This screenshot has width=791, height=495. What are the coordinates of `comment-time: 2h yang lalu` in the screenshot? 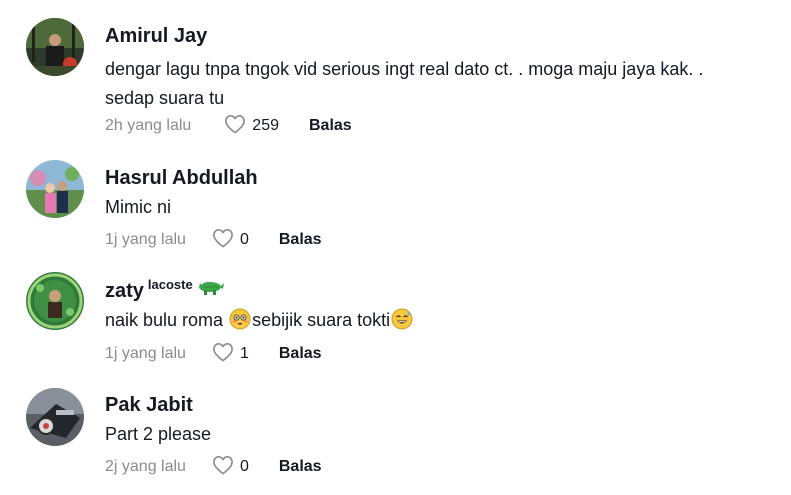 It's located at (148, 125).